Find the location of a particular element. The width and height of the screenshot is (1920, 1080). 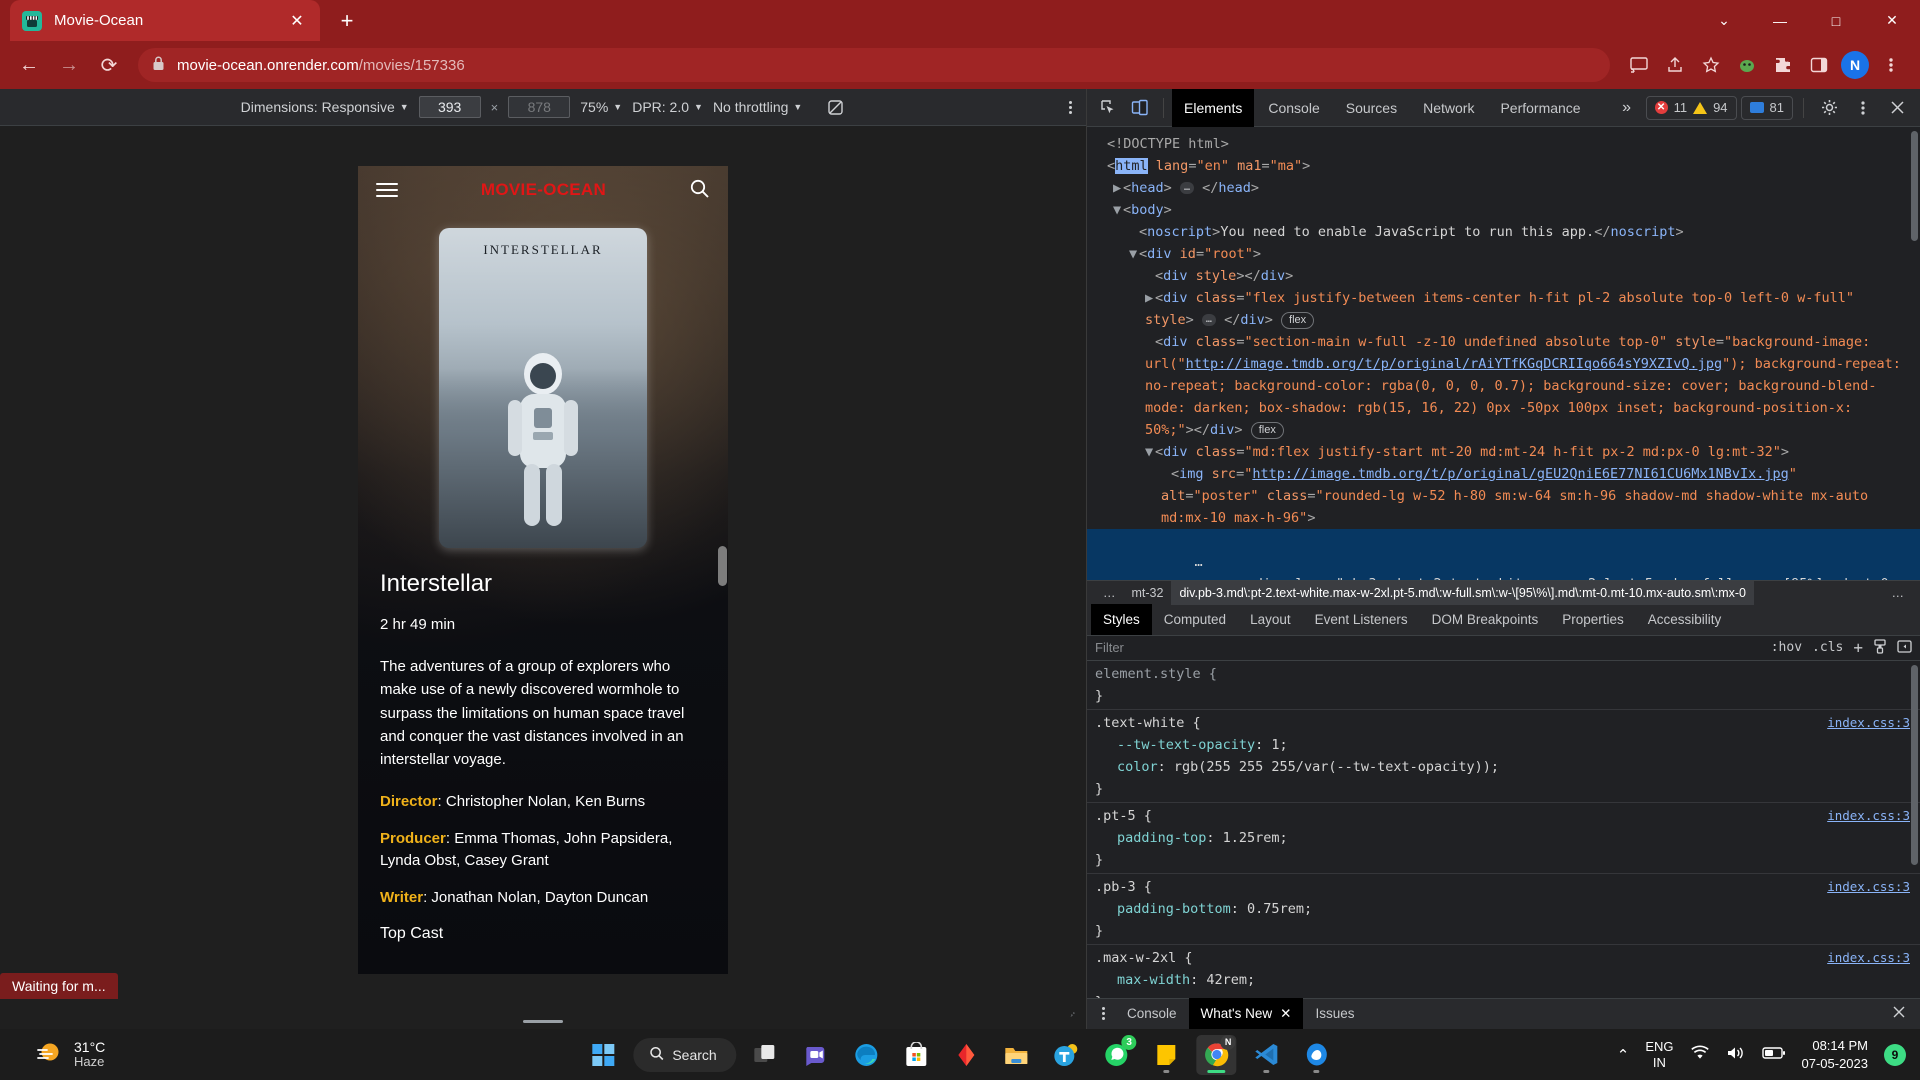

clock: 08:14 PM 07-05-2023 is located at coordinates (1835, 1054).